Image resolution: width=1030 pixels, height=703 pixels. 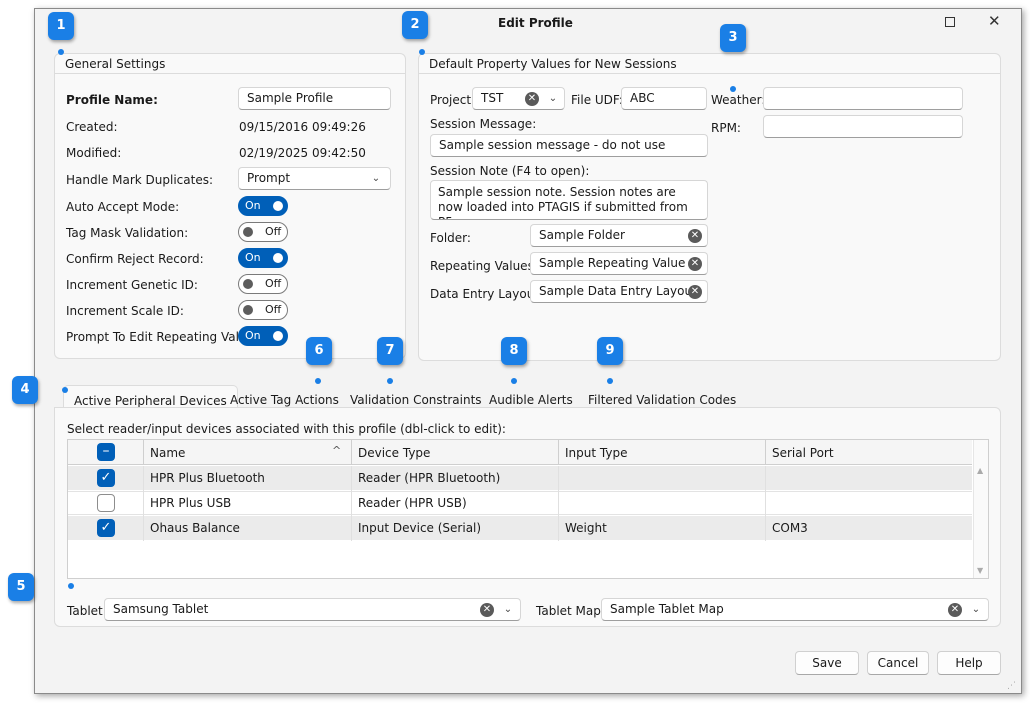 What do you see at coordinates (263, 258) in the screenshot?
I see `confirm-reject-toggle: On` at bounding box center [263, 258].